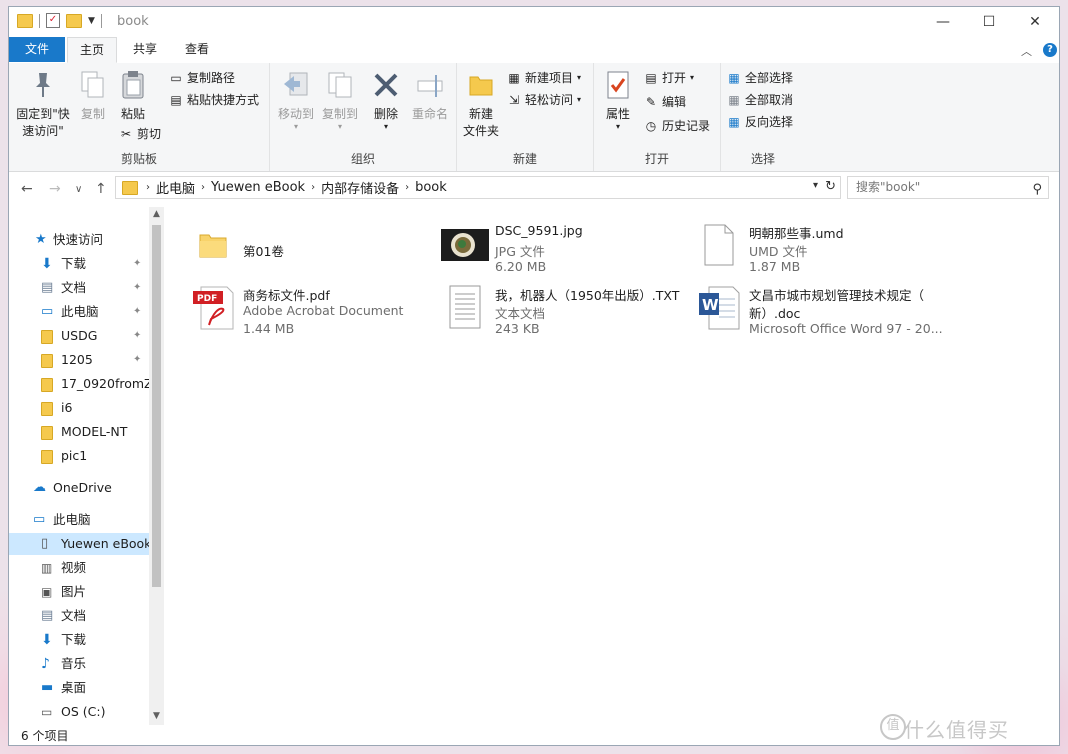 This screenshot has height=754, width=1068. Describe the element at coordinates (176, 99) in the screenshot. I see `paste-shortcut-icon: ▤` at that location.